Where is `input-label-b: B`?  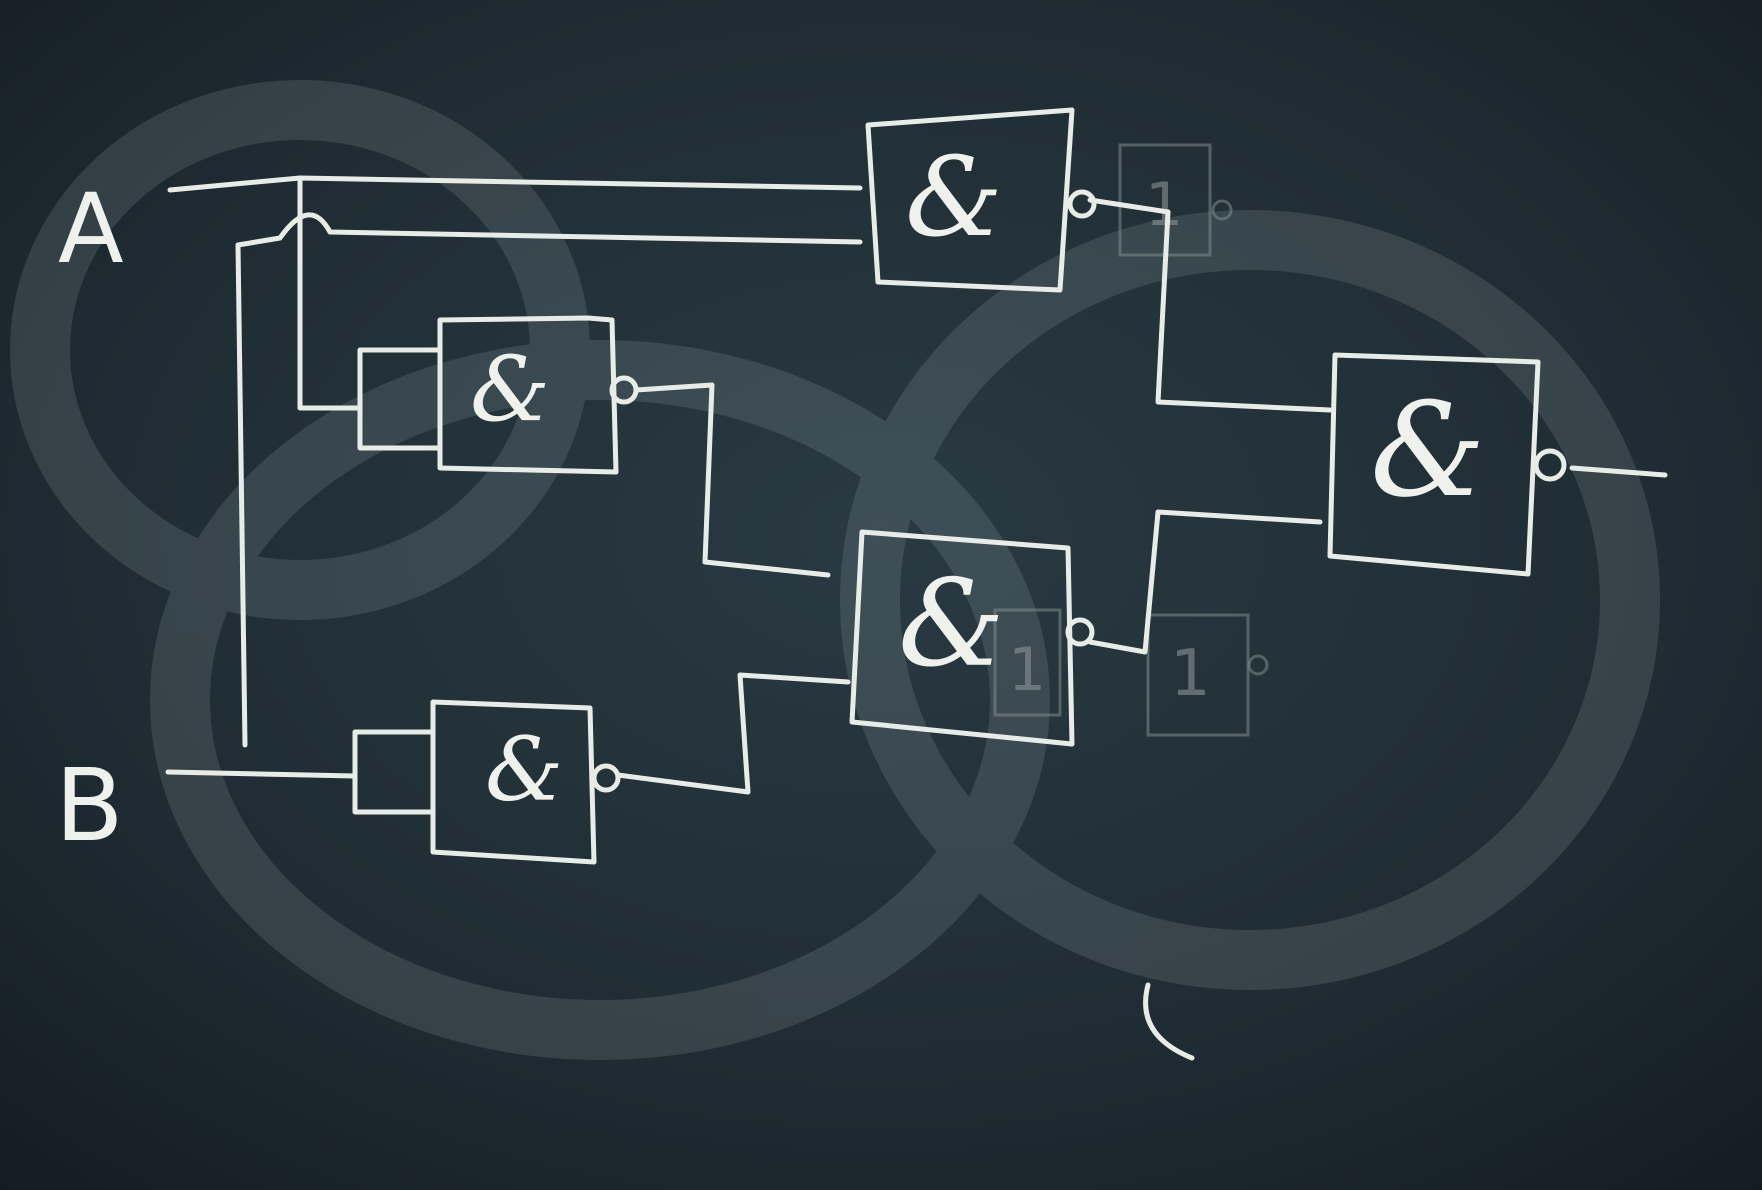
input-label-b: B is located at coordinates (89, 805).